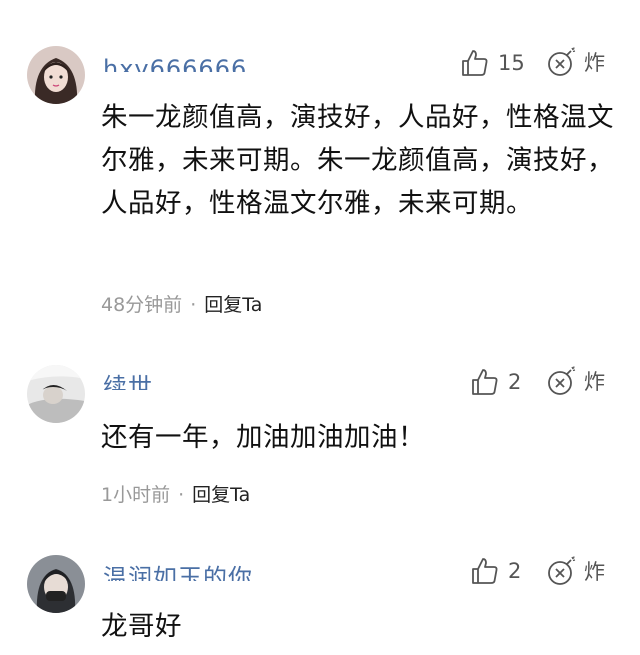 This screenshot has width=640, height=655. What do you see at coordinates (142, 305) in the screenshot?
I see `comment-time: 48分钟前` at bounding box center [142, 305].